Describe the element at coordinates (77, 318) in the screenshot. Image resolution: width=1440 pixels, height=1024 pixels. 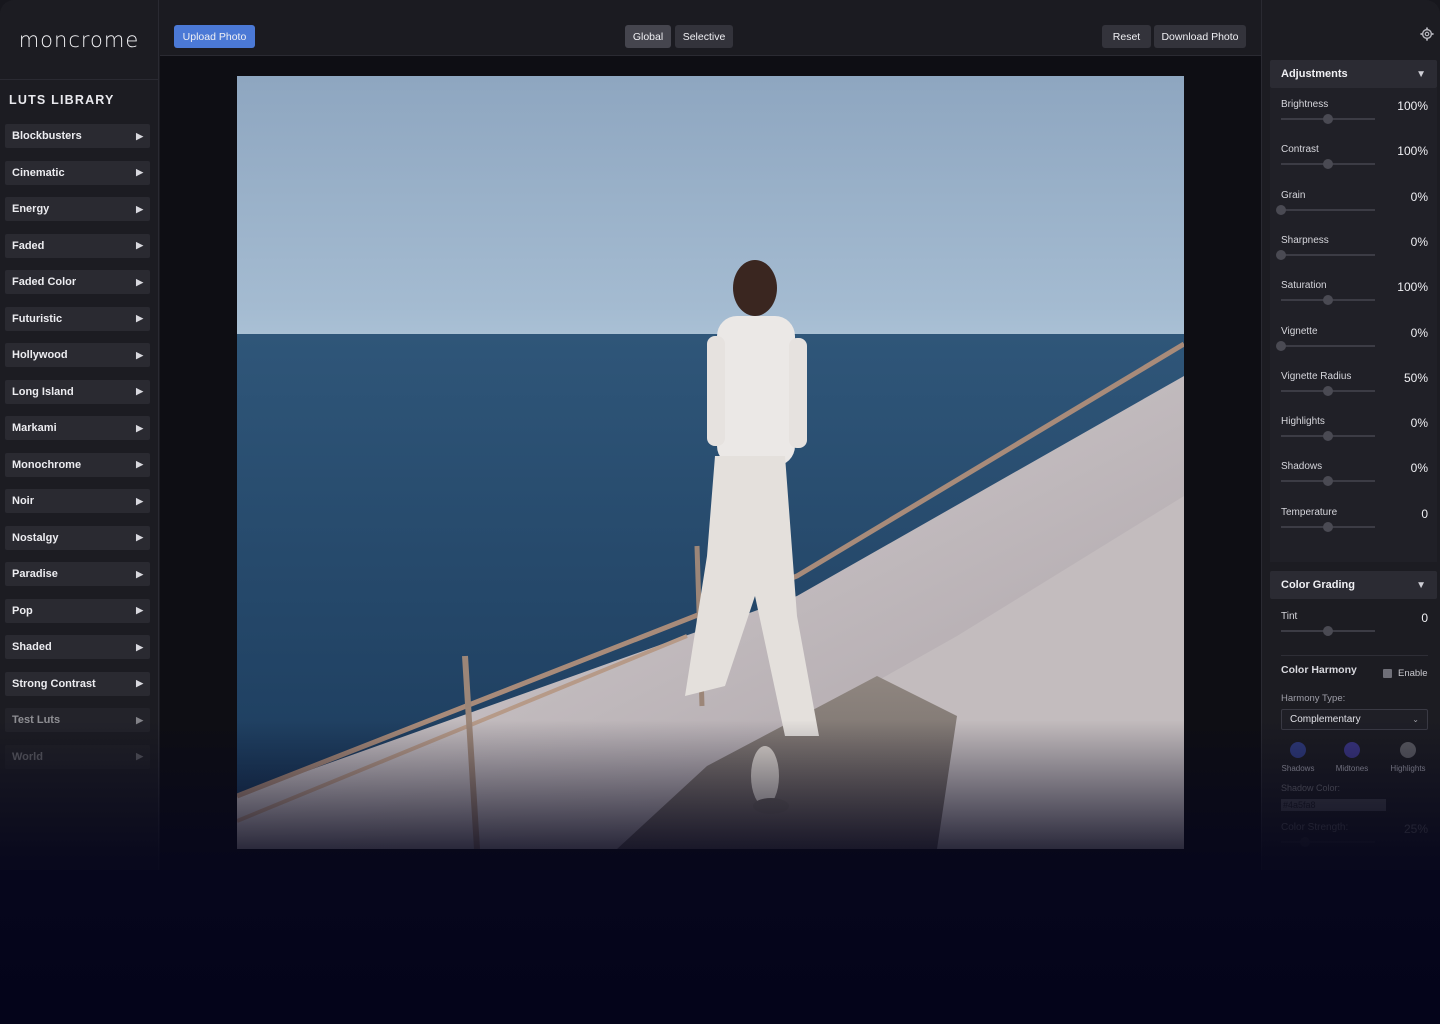
I see `lut-item-futuristic: Futuristic ▶` at that location.